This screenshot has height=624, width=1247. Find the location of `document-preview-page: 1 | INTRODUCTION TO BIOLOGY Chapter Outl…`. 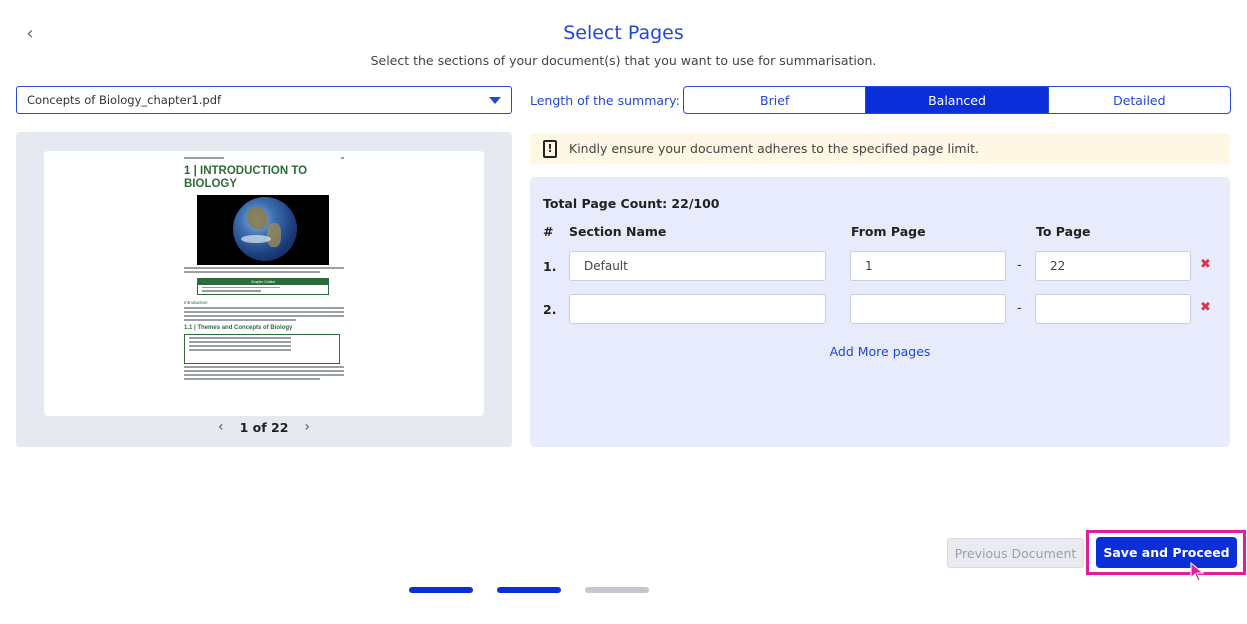

document-preview-page: 1 | INTRODUCTION TO BIOLOGY Chapter Outl… is located at coordinates (264, 283).